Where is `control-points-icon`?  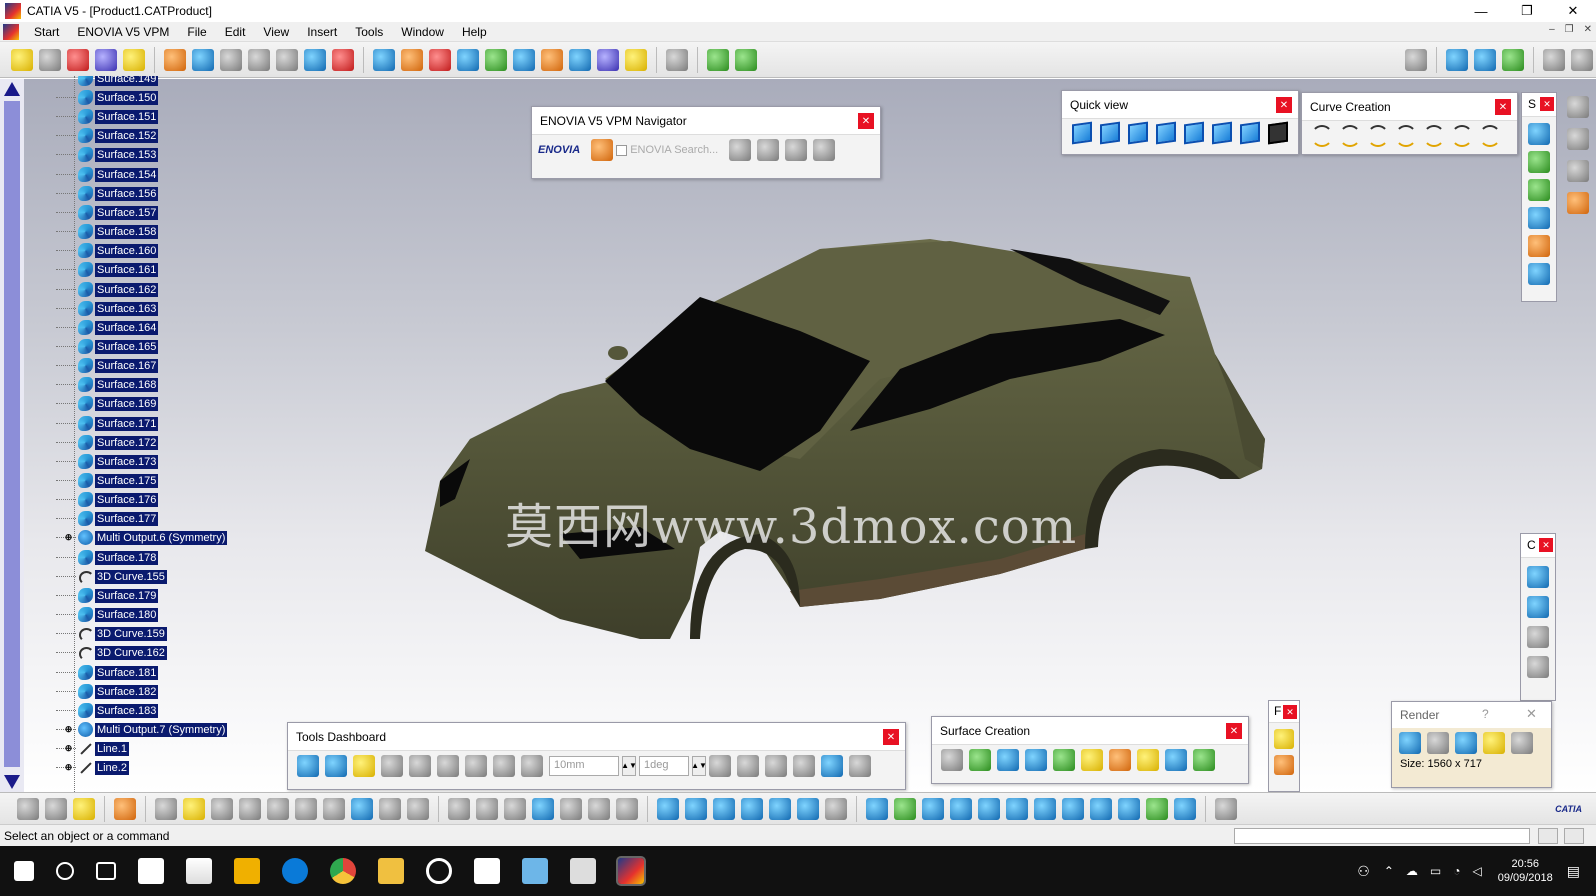 control-points-icon is located at coordinates (1538, 577).